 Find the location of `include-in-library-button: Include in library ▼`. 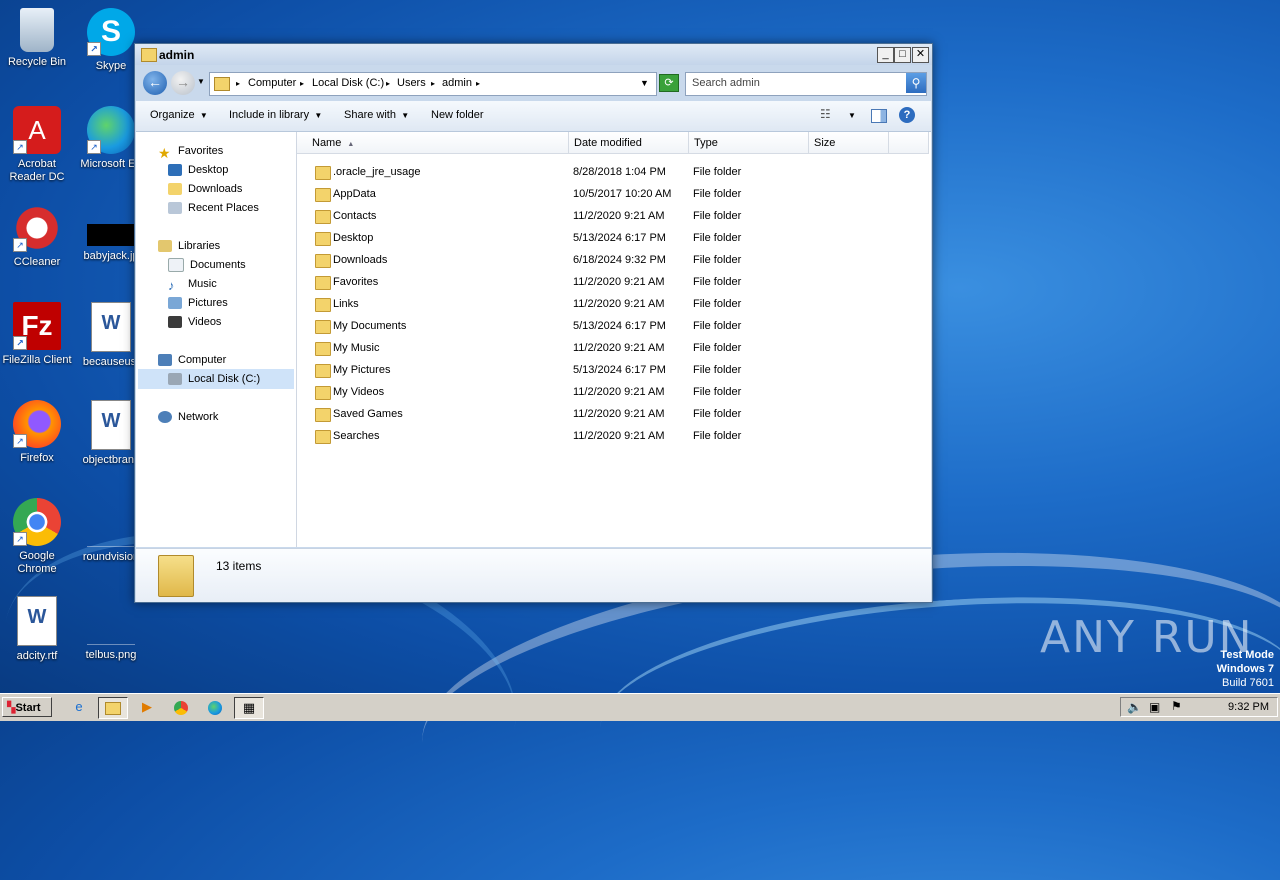

include-in-library-button: Include in library ▼ is located at coordinates (275, 115).